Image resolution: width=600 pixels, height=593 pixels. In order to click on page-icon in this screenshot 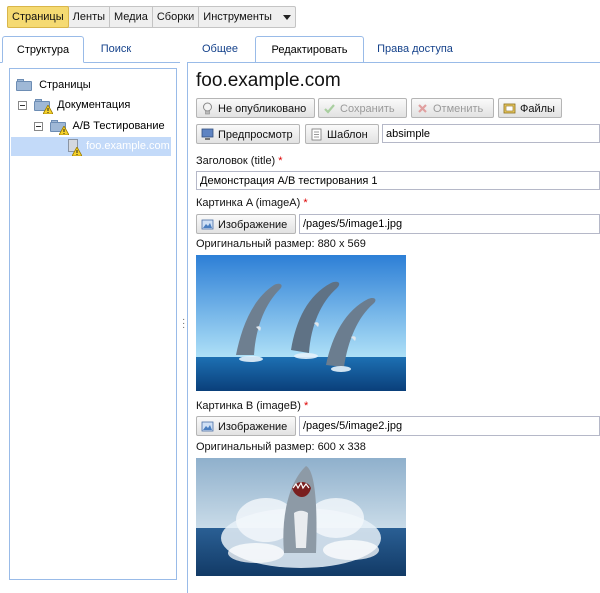, I will do `click(74, 148)`.